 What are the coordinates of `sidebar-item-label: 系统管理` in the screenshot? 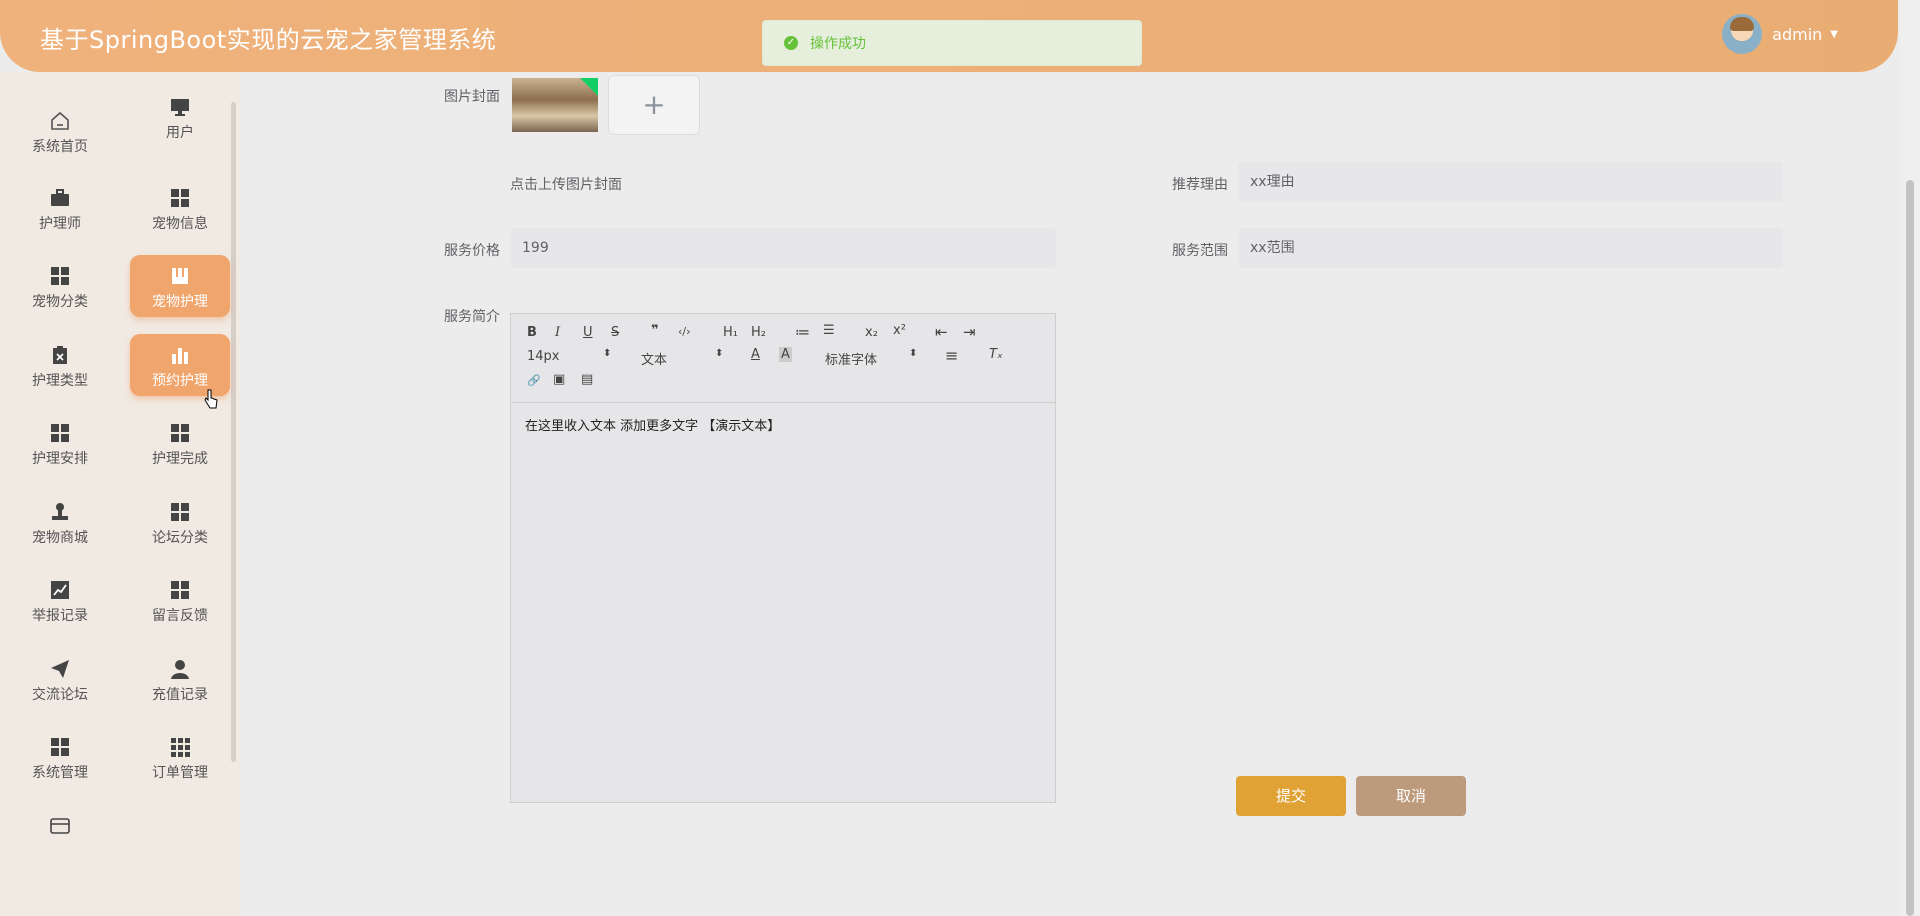 It's located at (60, 773).